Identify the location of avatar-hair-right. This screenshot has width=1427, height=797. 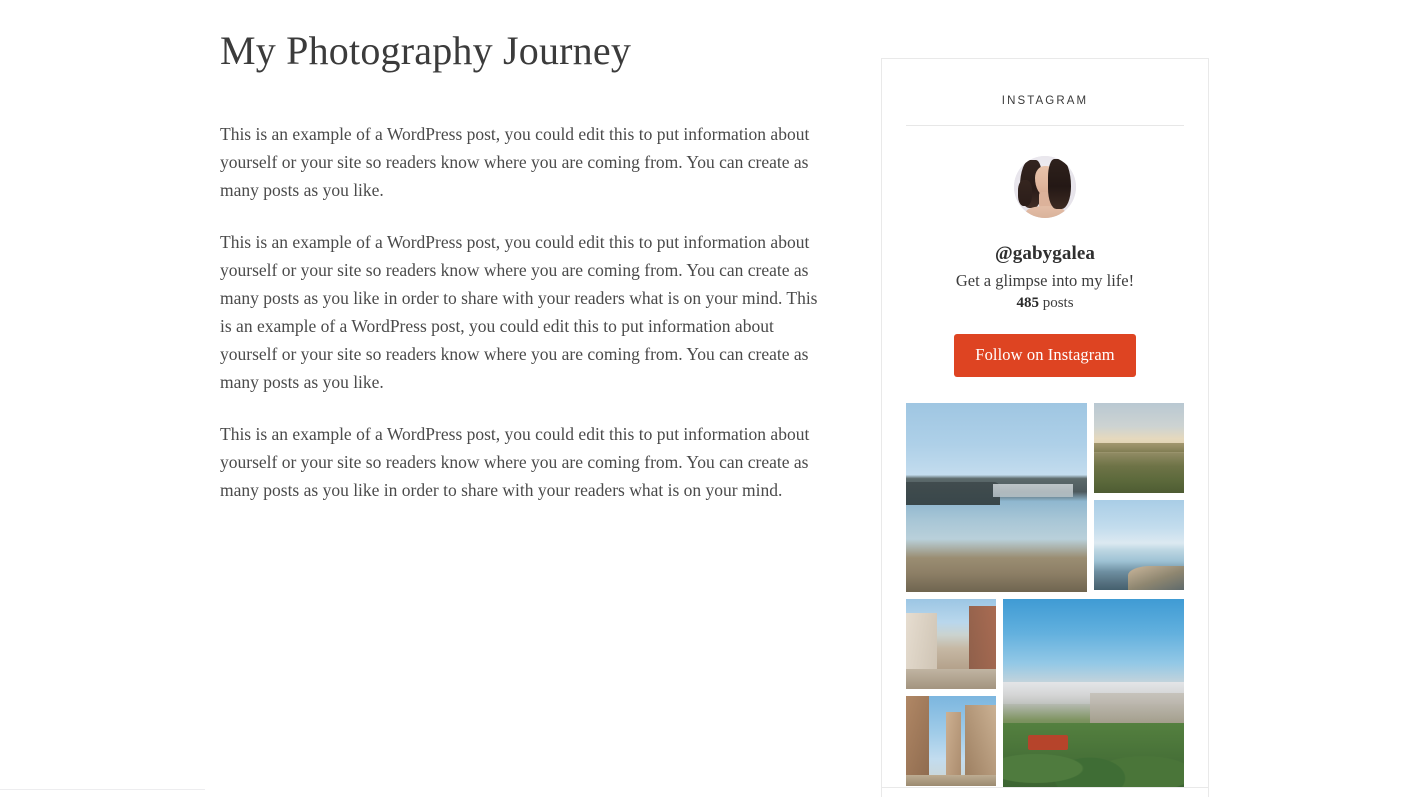
(1059, 184).